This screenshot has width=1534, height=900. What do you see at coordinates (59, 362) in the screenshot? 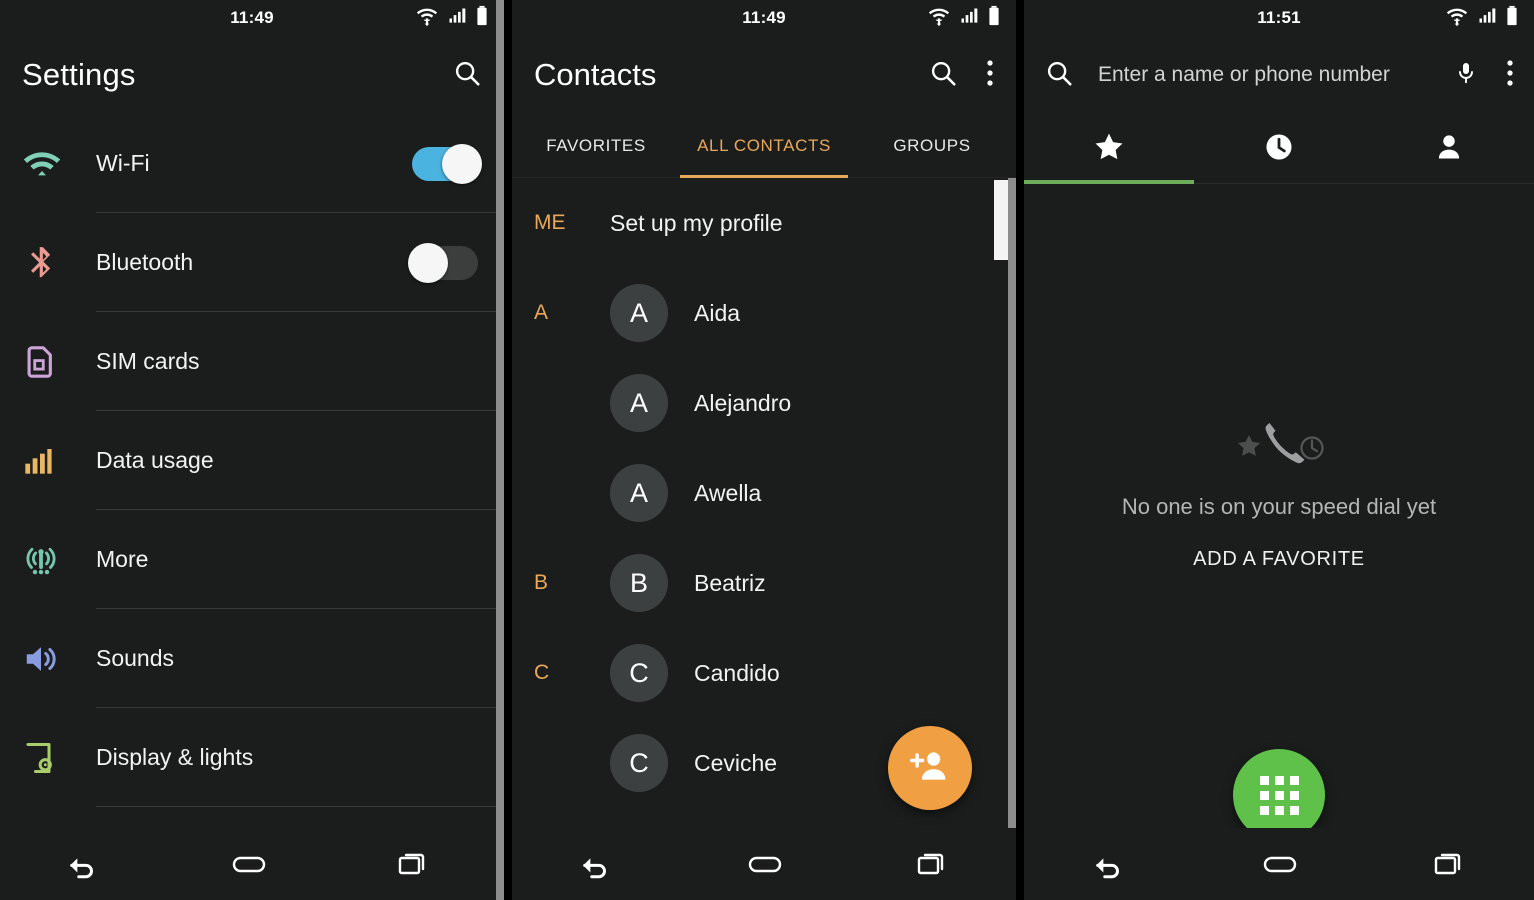
I see `sim-card-icon` at bounding box center [59, 362].